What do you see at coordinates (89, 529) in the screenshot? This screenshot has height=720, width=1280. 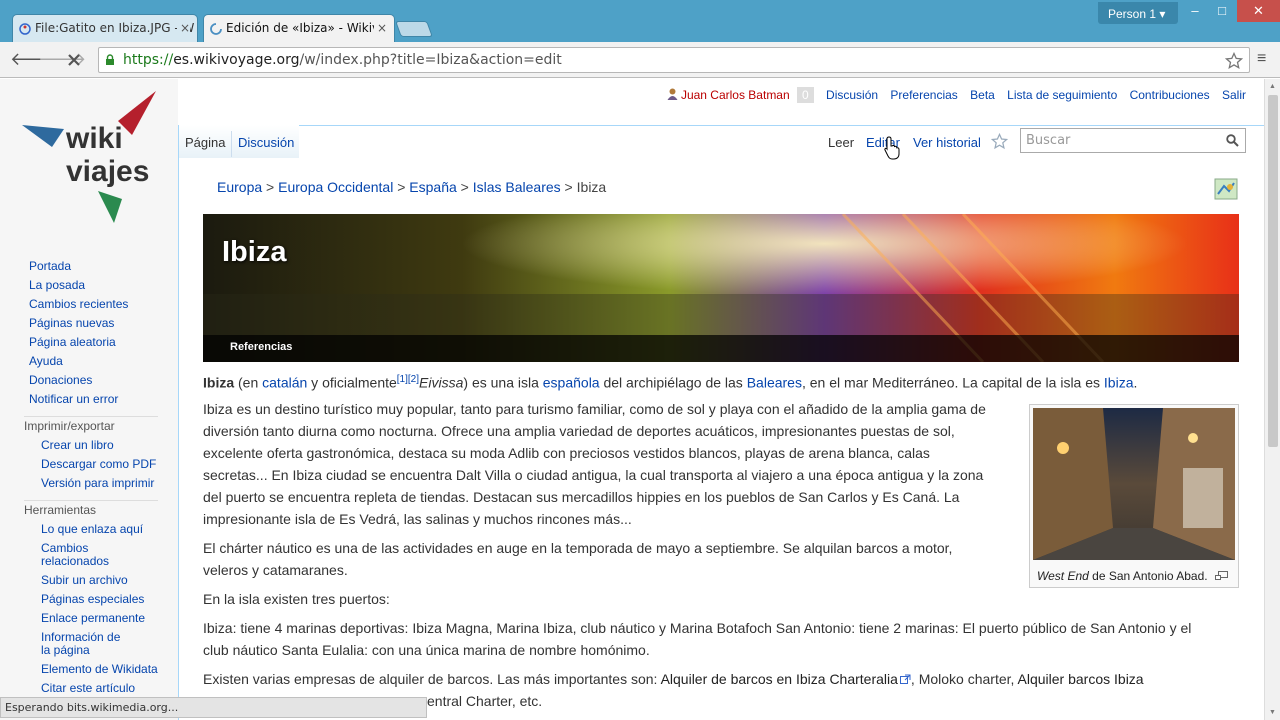 I see `sidebar-item-lo-que-enlaza: Lo que enlaza aquí` at bounding box center [89, 529].